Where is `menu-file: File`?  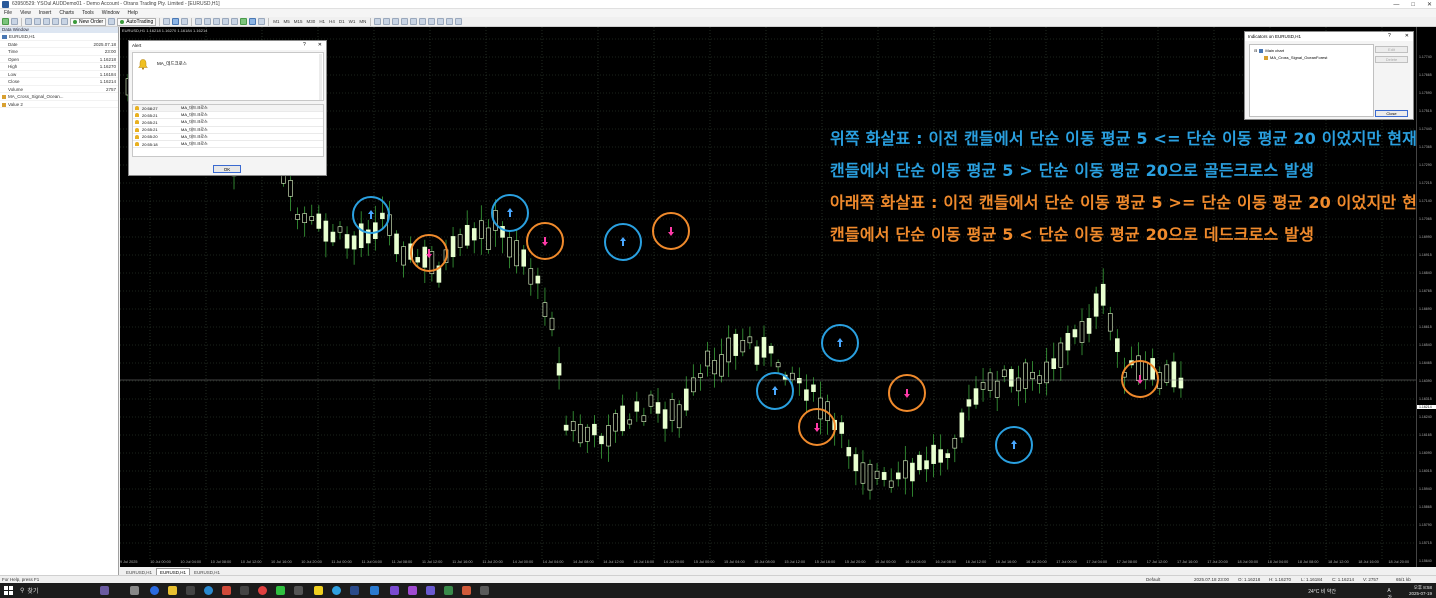 menu-file: File is located at coordinates (8, 13).